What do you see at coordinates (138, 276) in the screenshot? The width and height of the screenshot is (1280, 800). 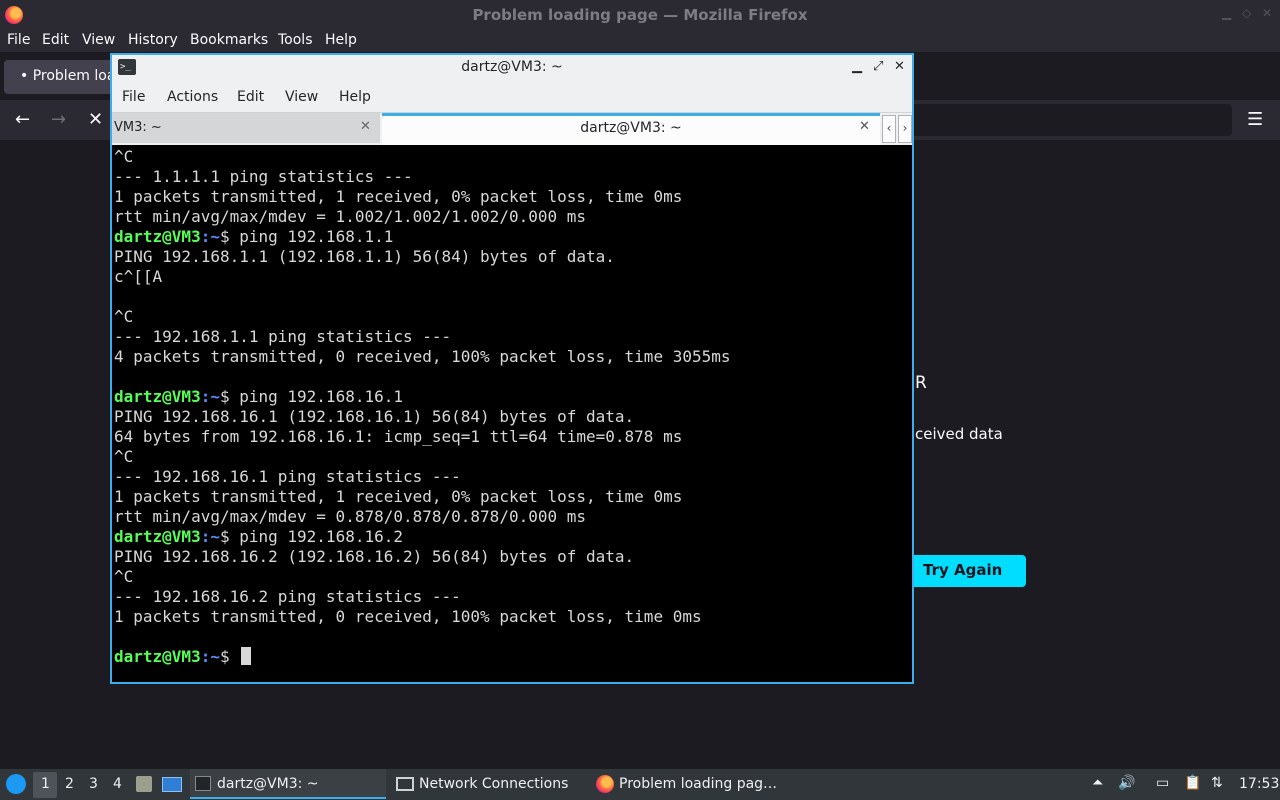 I see `terminal-line: c^[[A` at bounding box center [138, 276].